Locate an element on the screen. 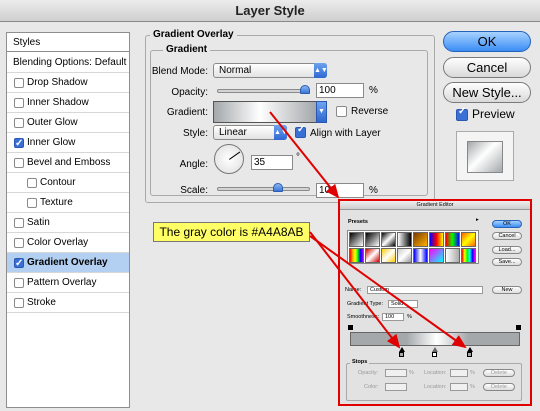 This screenshot has height=411, width=540. angle-dial-hand is located at coordinates (235, 155).